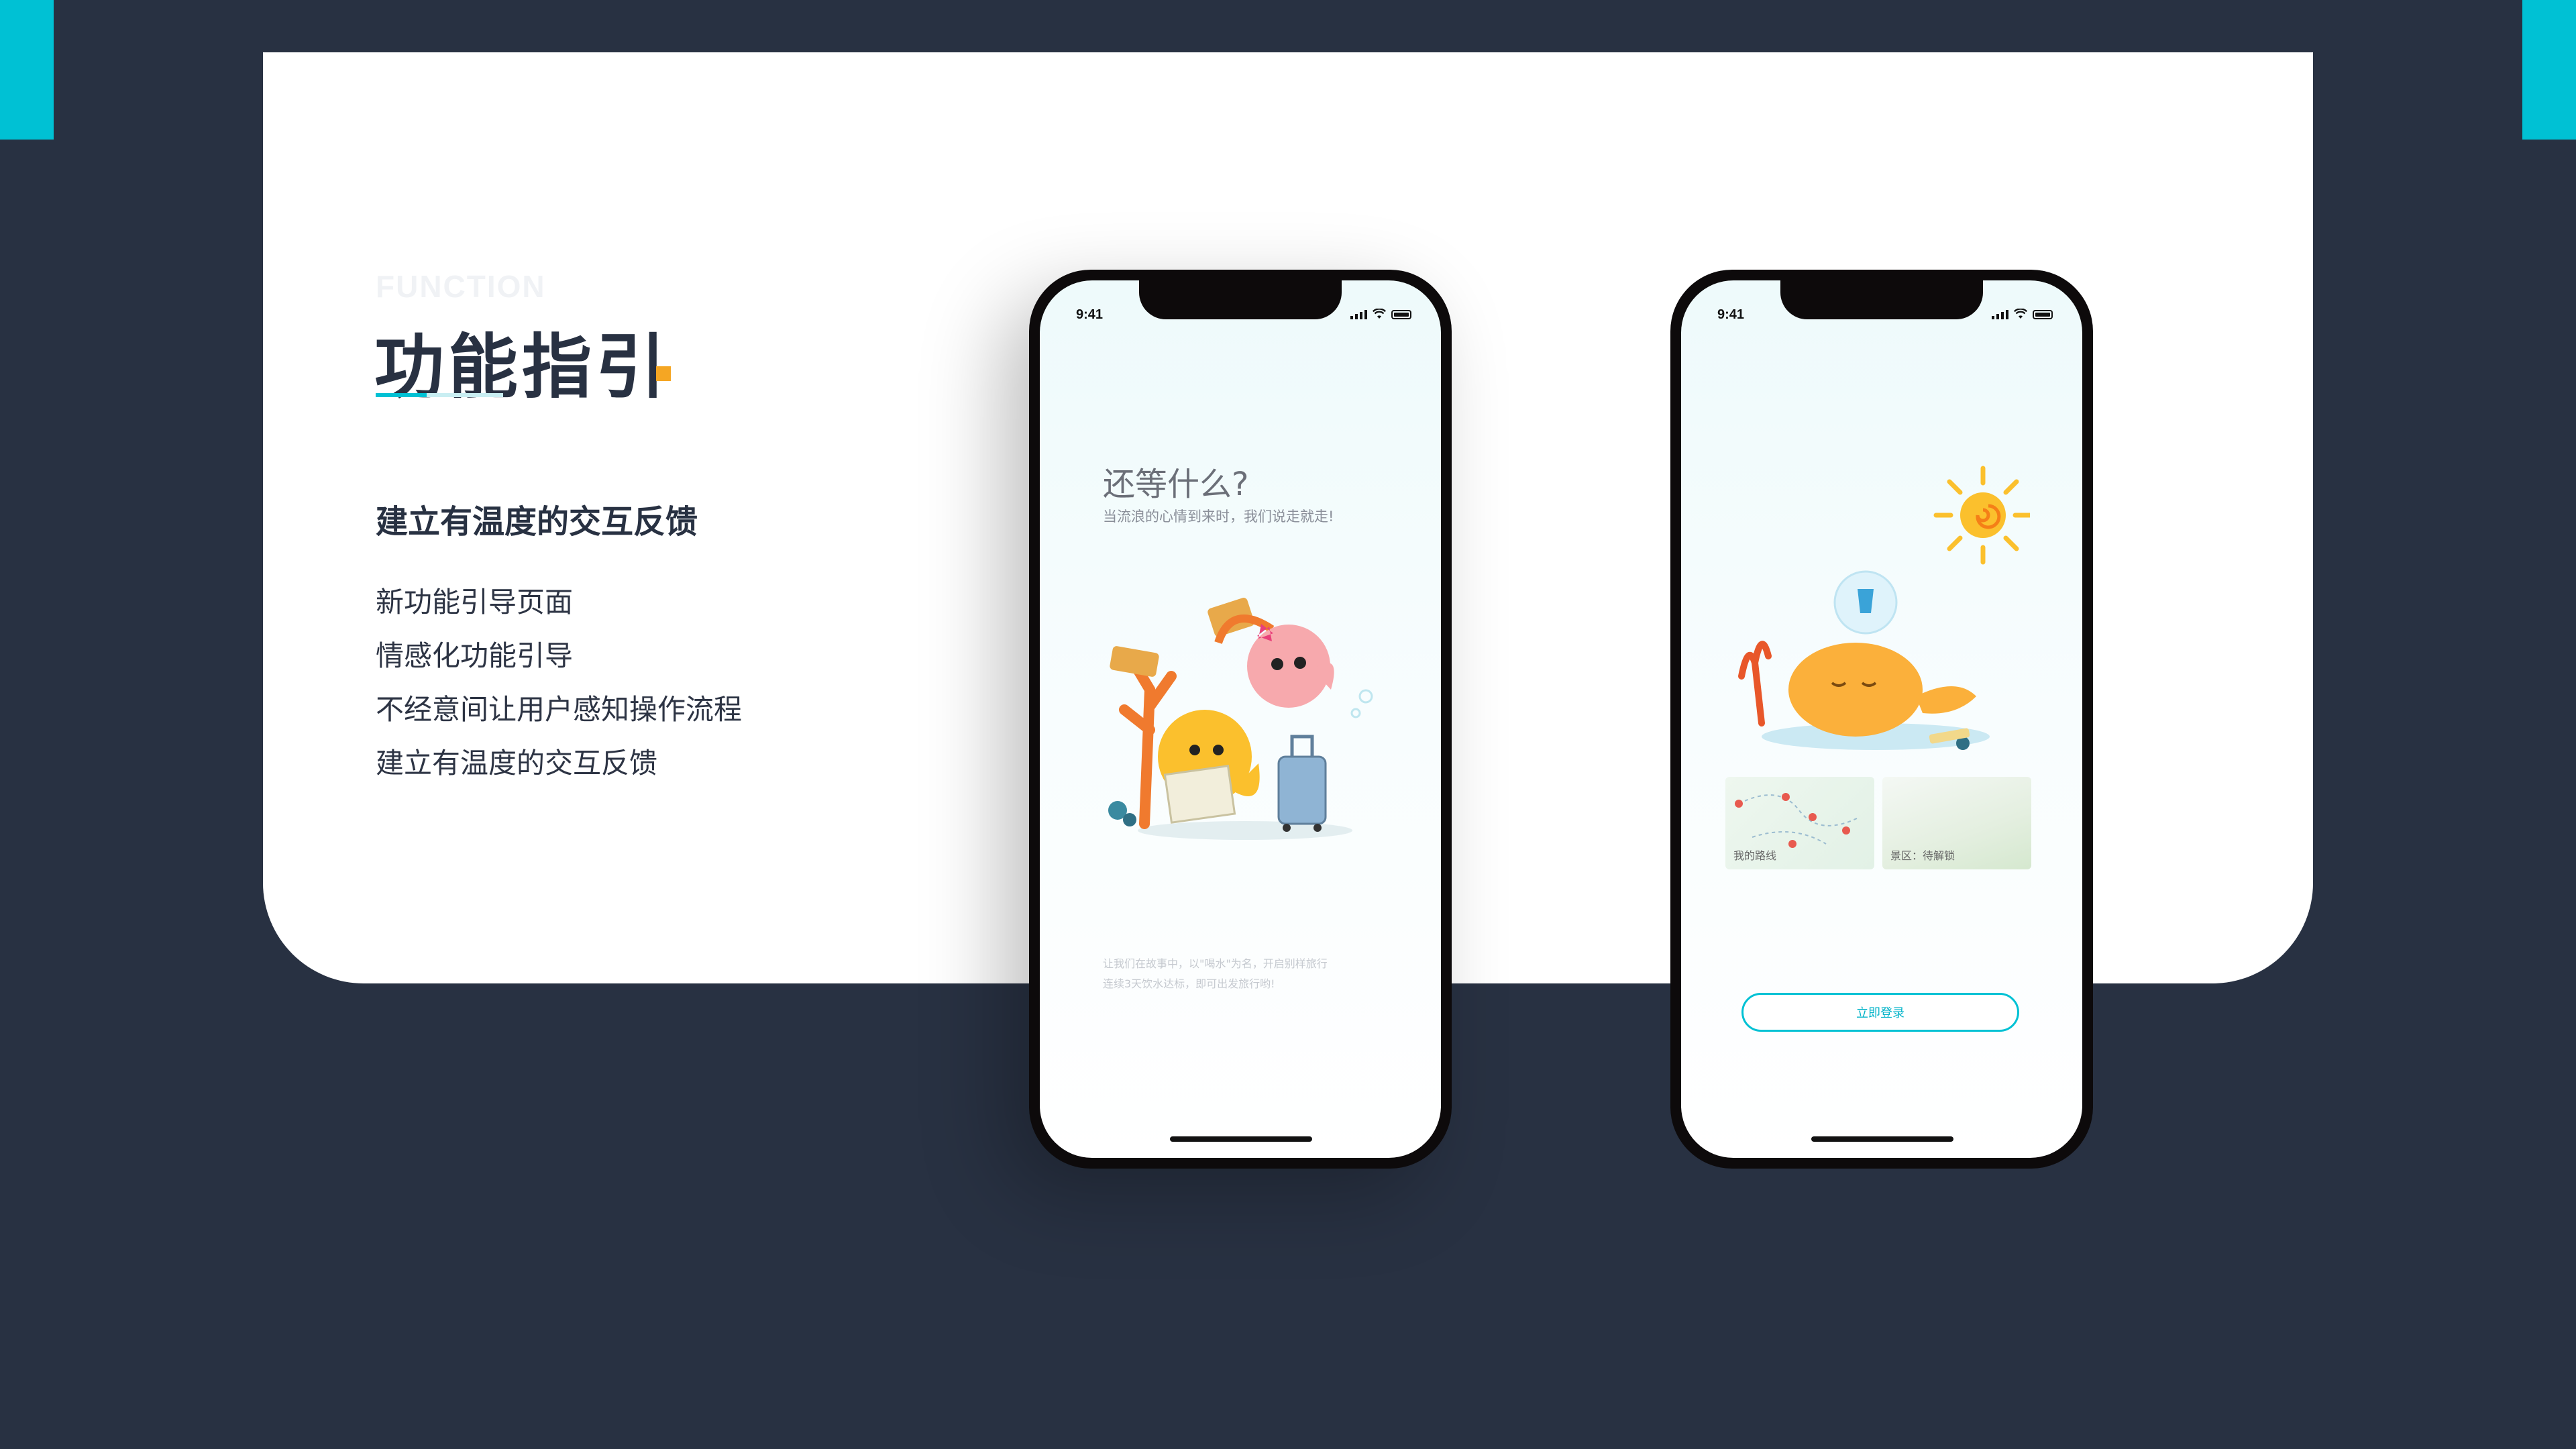  I want to click on accent-corner-left, so click(27, 70).